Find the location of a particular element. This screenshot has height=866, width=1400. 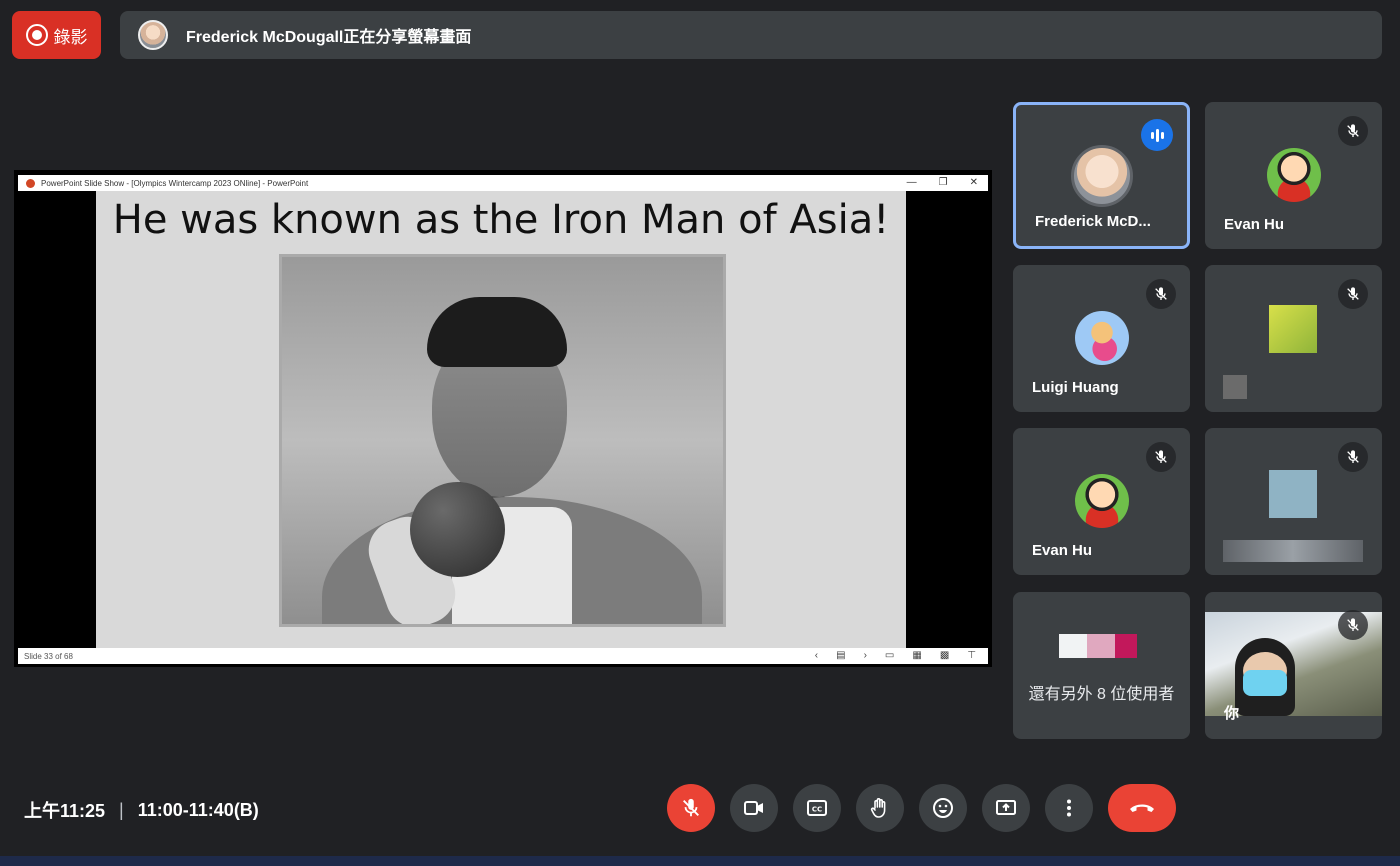

participant-tile-self: 你 is located at coordinates (1293, 665).